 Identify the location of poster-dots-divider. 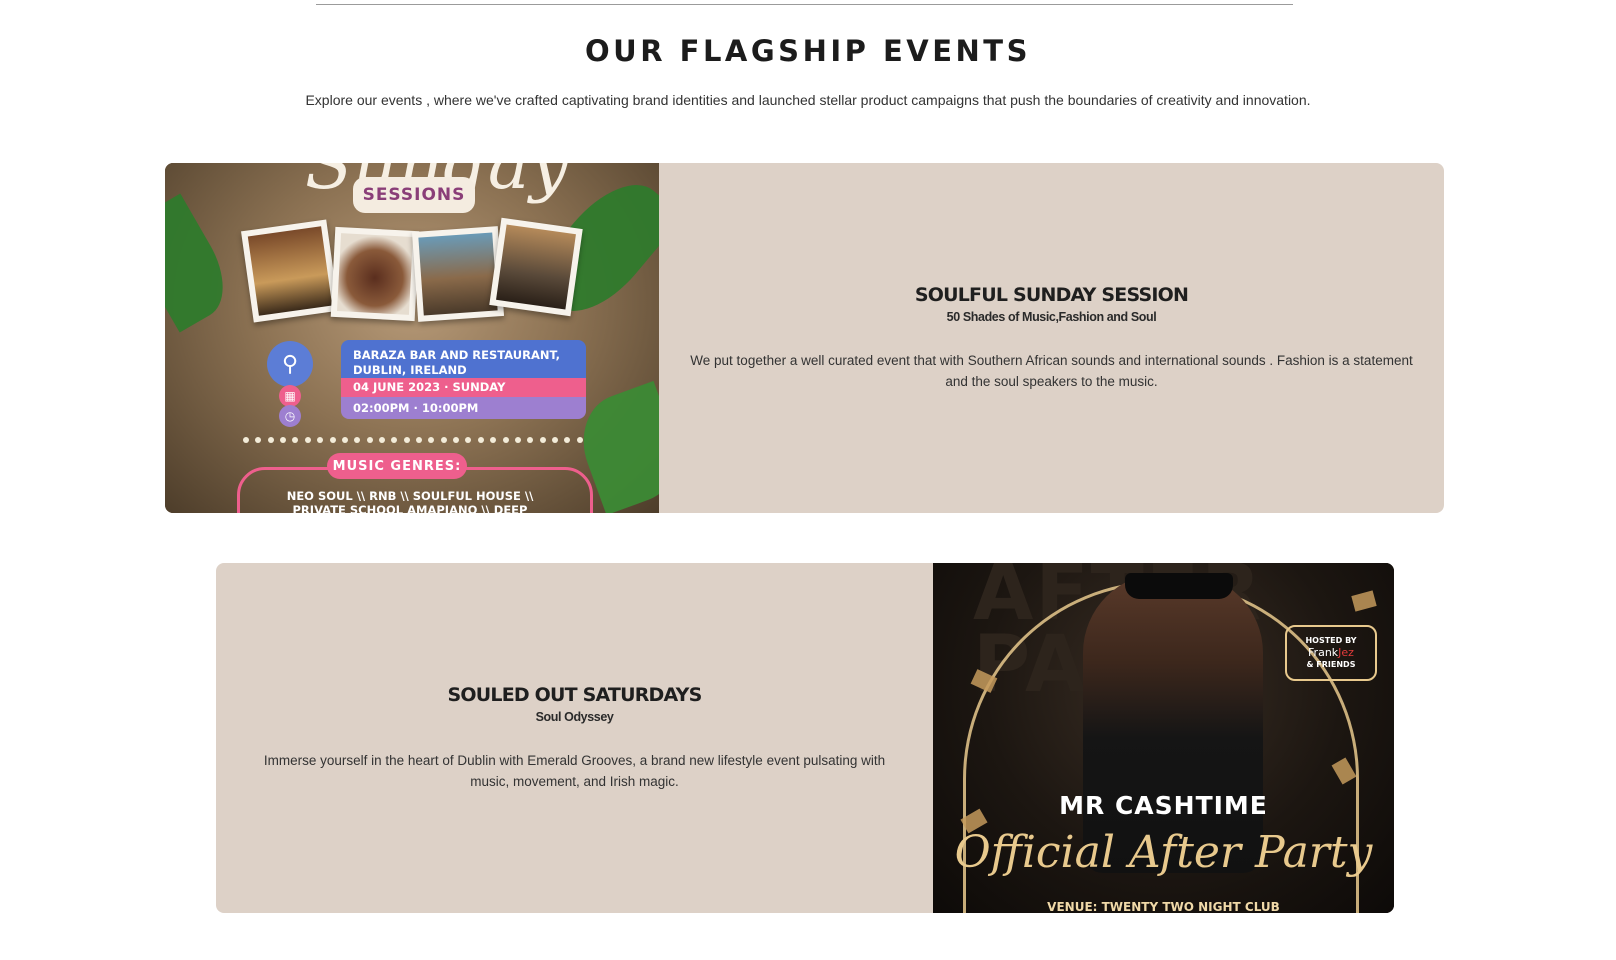
(413, 441).